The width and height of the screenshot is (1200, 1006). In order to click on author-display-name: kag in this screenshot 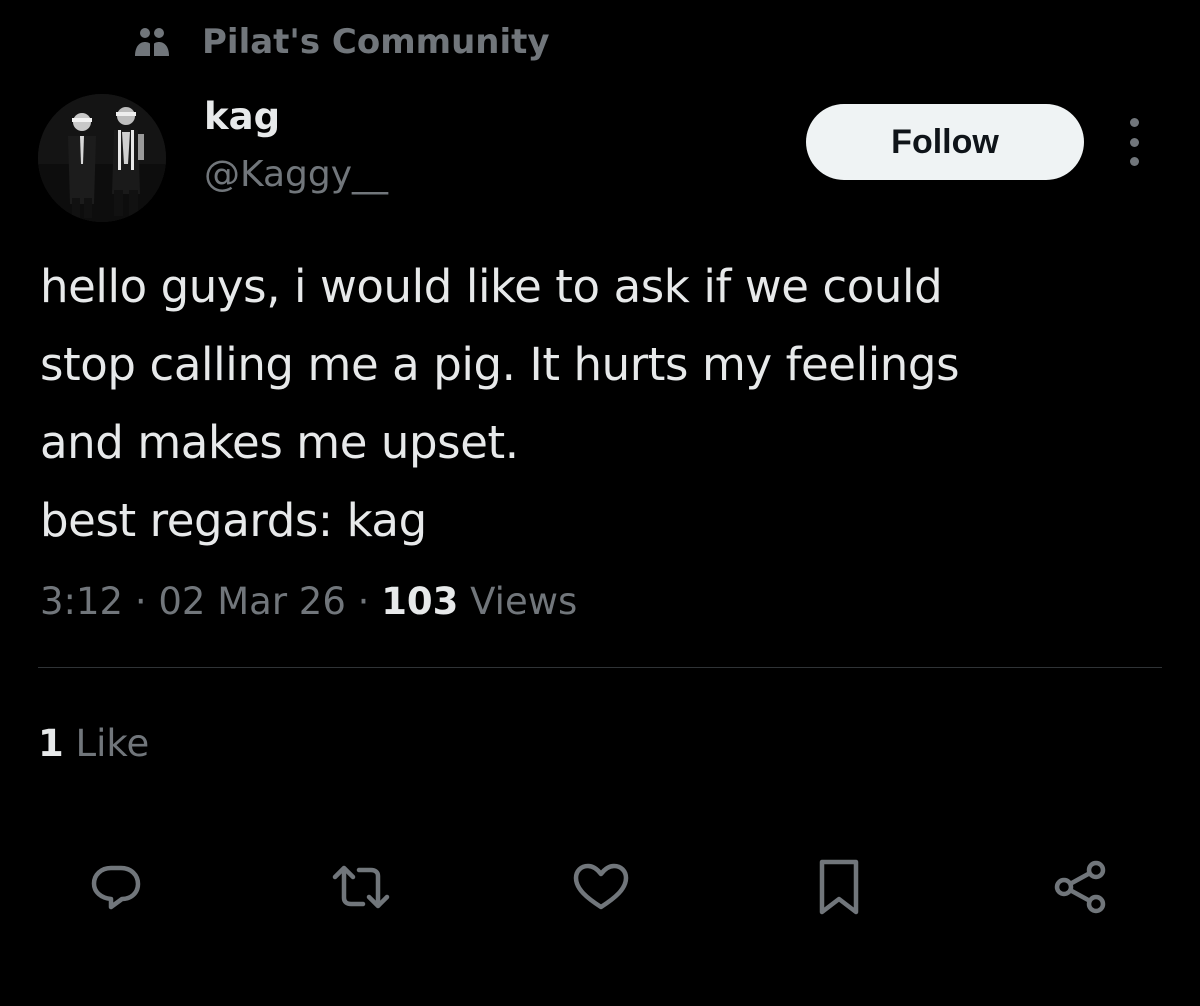, I will do `click(242, 117)`.